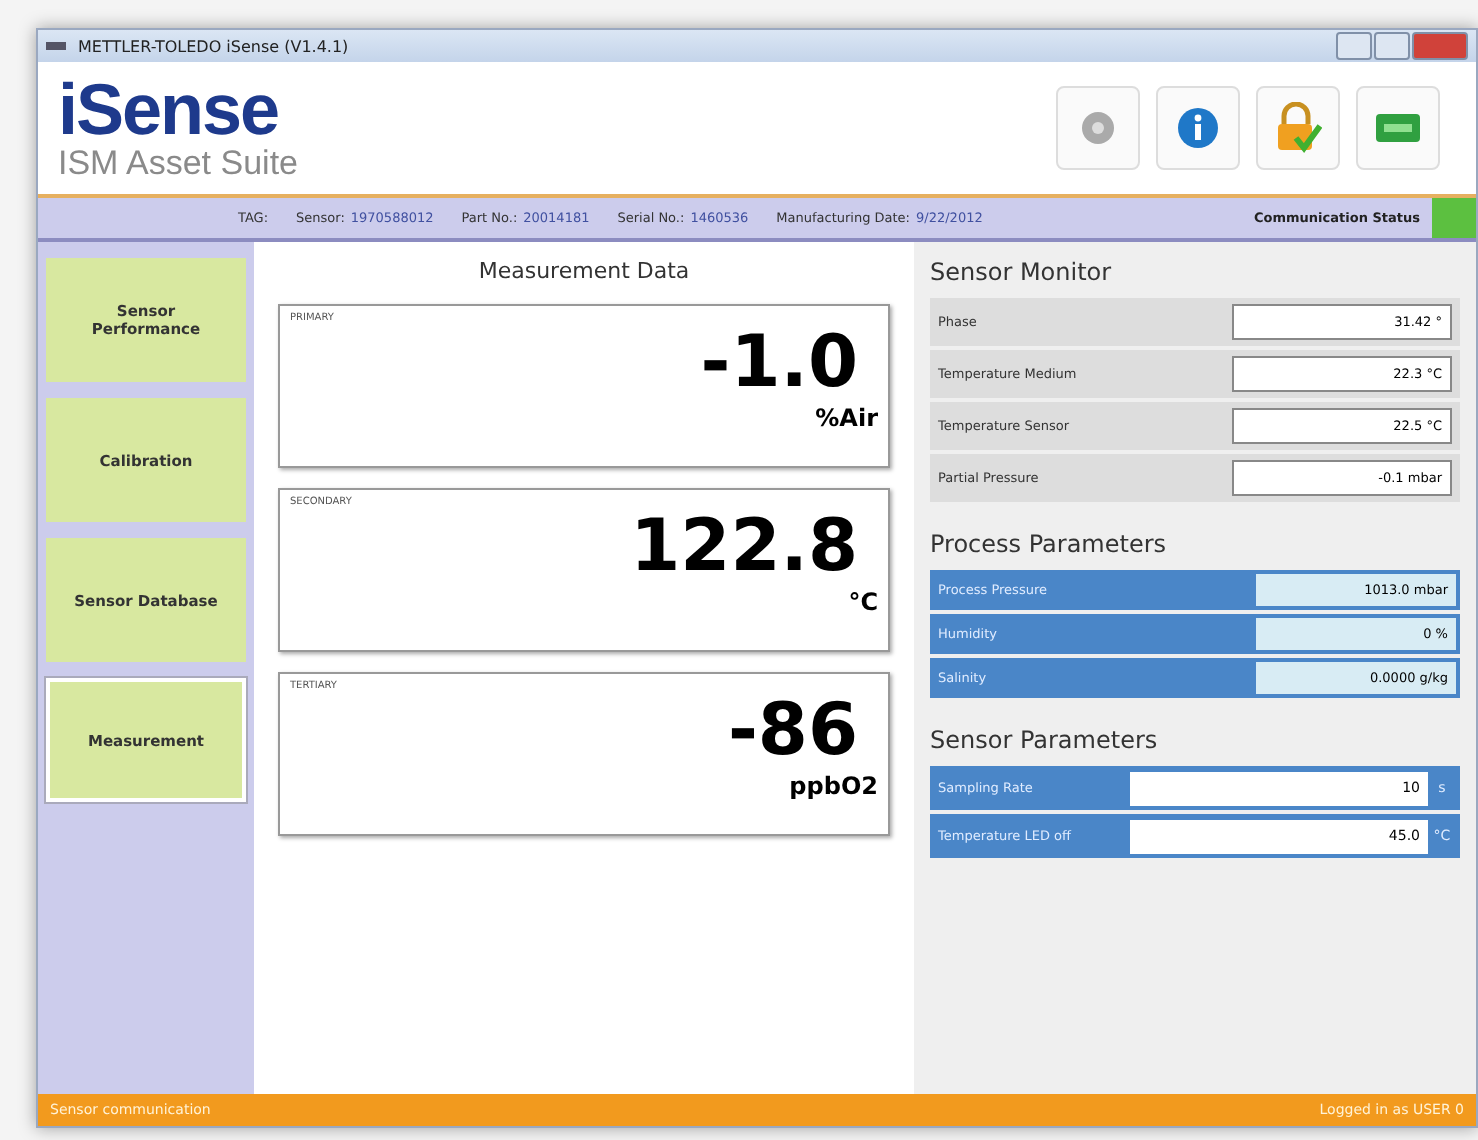 This screenshot has height=1140, width=1478. What do you see at coordinates (779, 364) in the screenshot?
I see `reading-value: -1.0` at bounding box center [779, 364].